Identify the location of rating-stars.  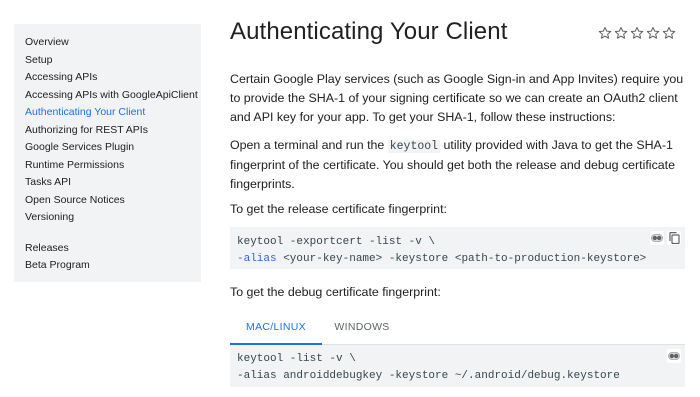
(637, 33).